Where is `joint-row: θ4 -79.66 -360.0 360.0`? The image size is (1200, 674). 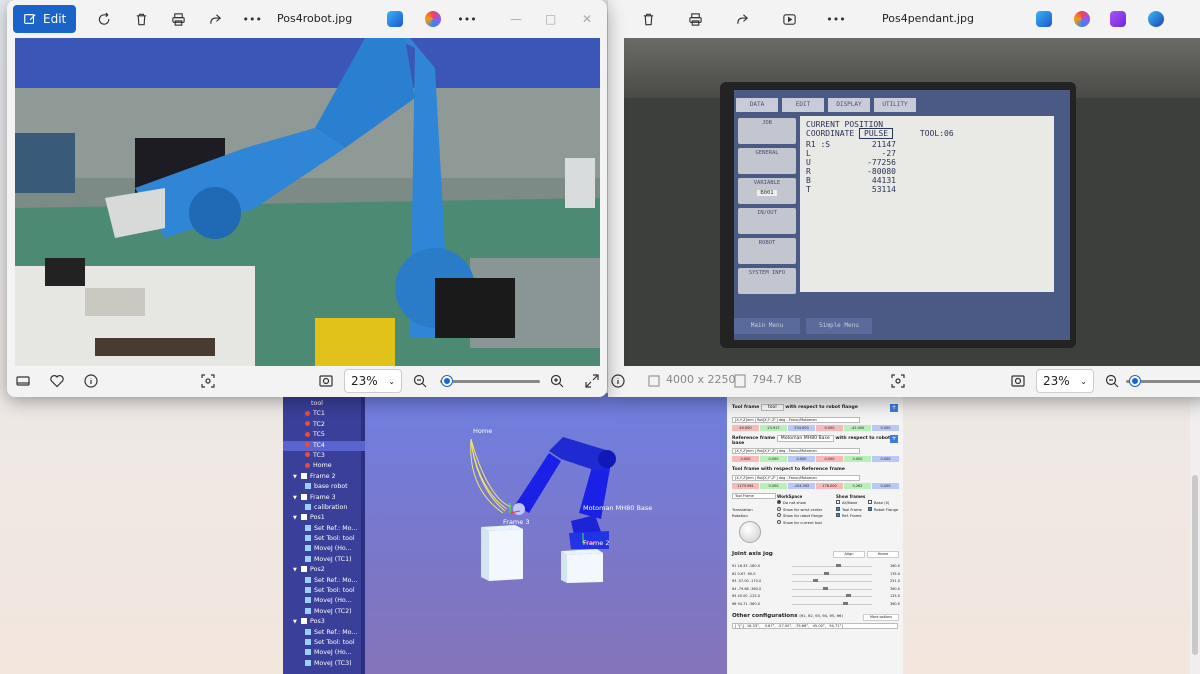
joint-row: θ4 -79.66 -360.0 360.0 is located at coordinates (816, 589).